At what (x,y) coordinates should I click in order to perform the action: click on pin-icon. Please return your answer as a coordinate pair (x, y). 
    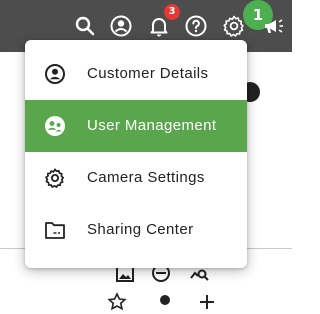
    Looking at the image, I should click on (165, 304).